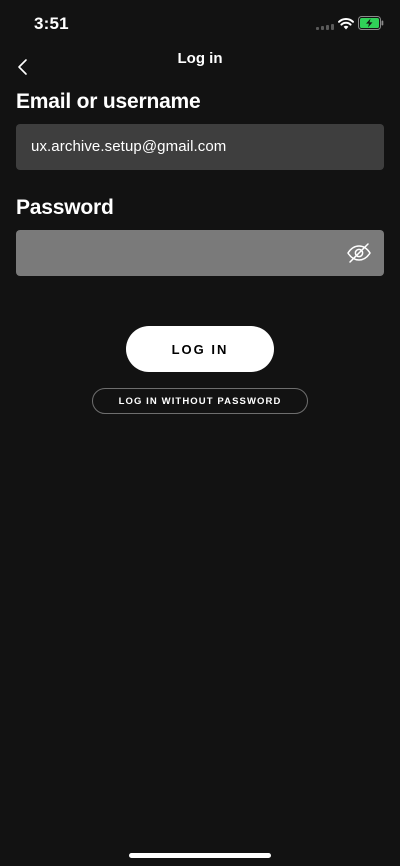 Image resolution: width=400 pixels, height=866 pixels. Describe the element at coordinates (51, 23) in the screenshot. I see `status-time: 3:51` at that location.